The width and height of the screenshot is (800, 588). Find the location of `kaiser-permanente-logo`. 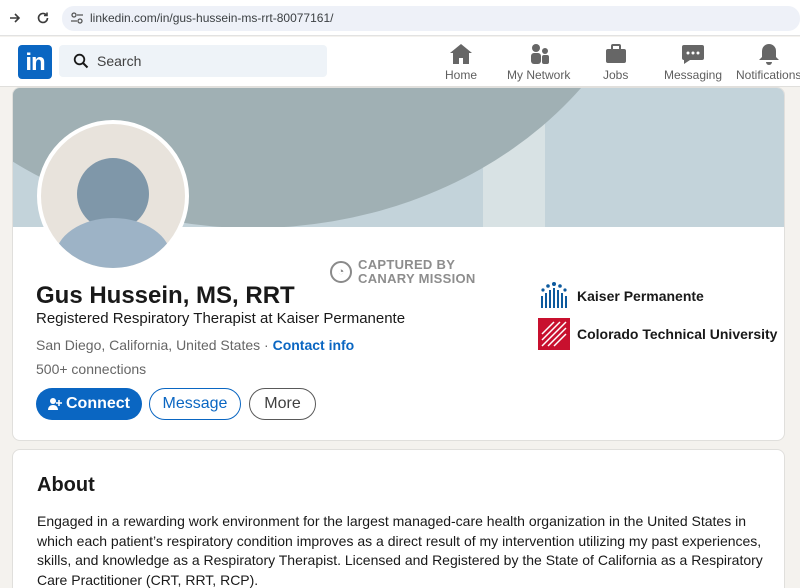

kaiser-permanente-logo is located at coordinates (554, 295).